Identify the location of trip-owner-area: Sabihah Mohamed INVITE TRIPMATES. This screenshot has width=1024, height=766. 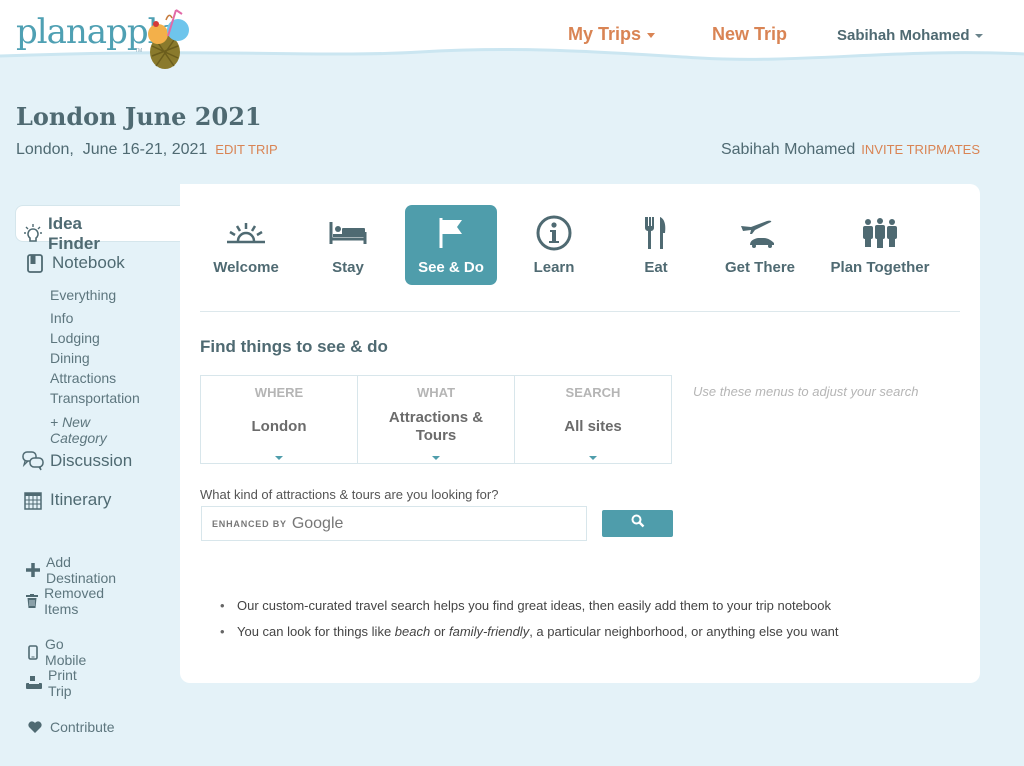
(850, 150).